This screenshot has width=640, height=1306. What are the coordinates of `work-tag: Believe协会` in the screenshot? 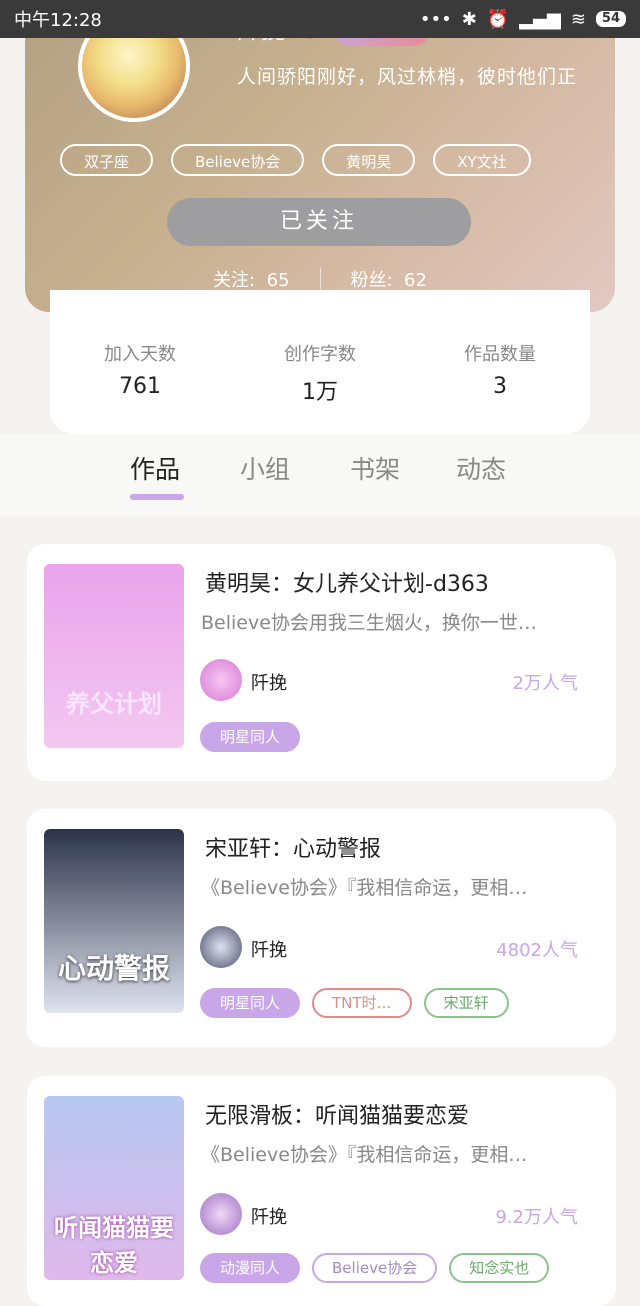 It's located at (375, 1268).